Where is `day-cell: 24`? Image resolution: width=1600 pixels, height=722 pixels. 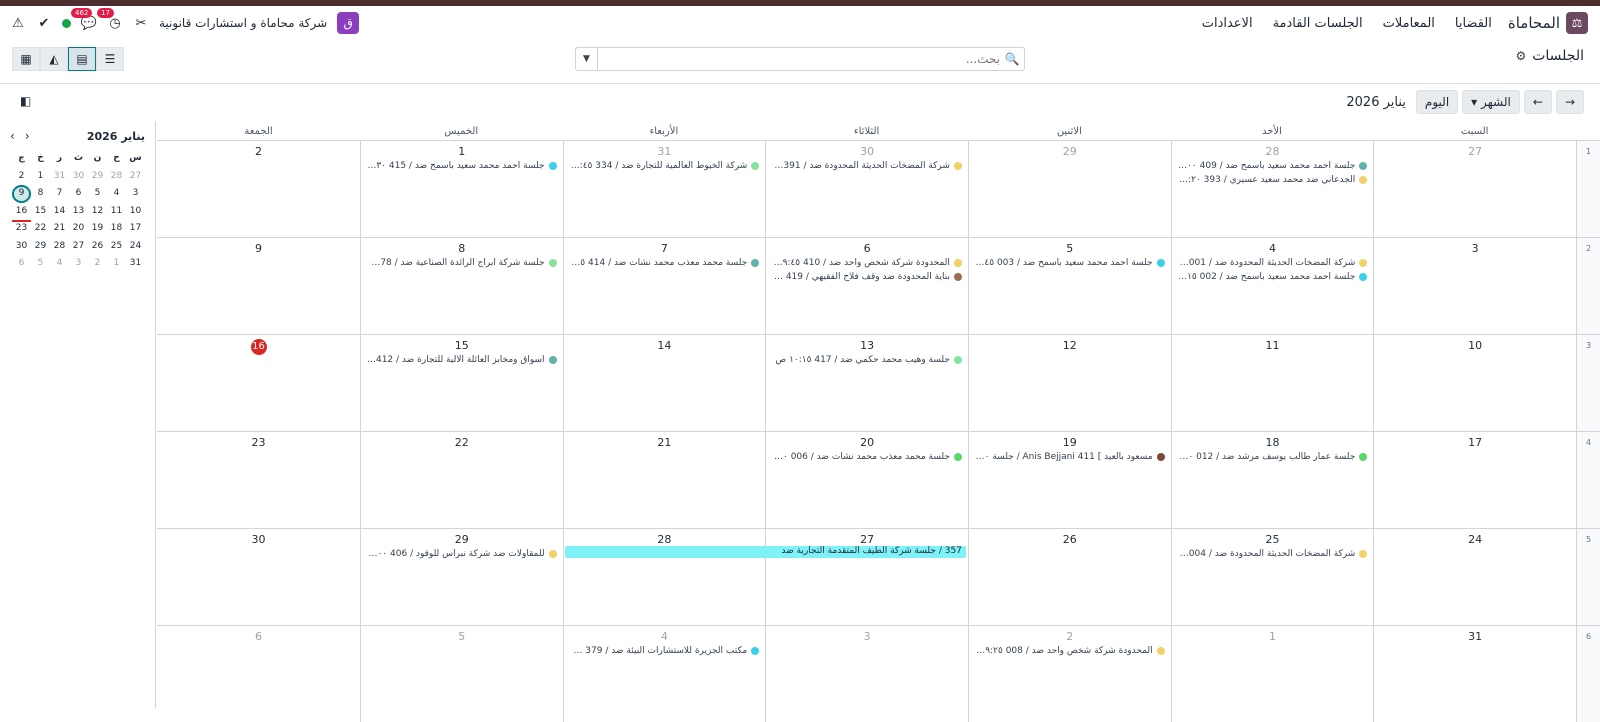 day-cell: 24 is located at coordinates (1474, 577).